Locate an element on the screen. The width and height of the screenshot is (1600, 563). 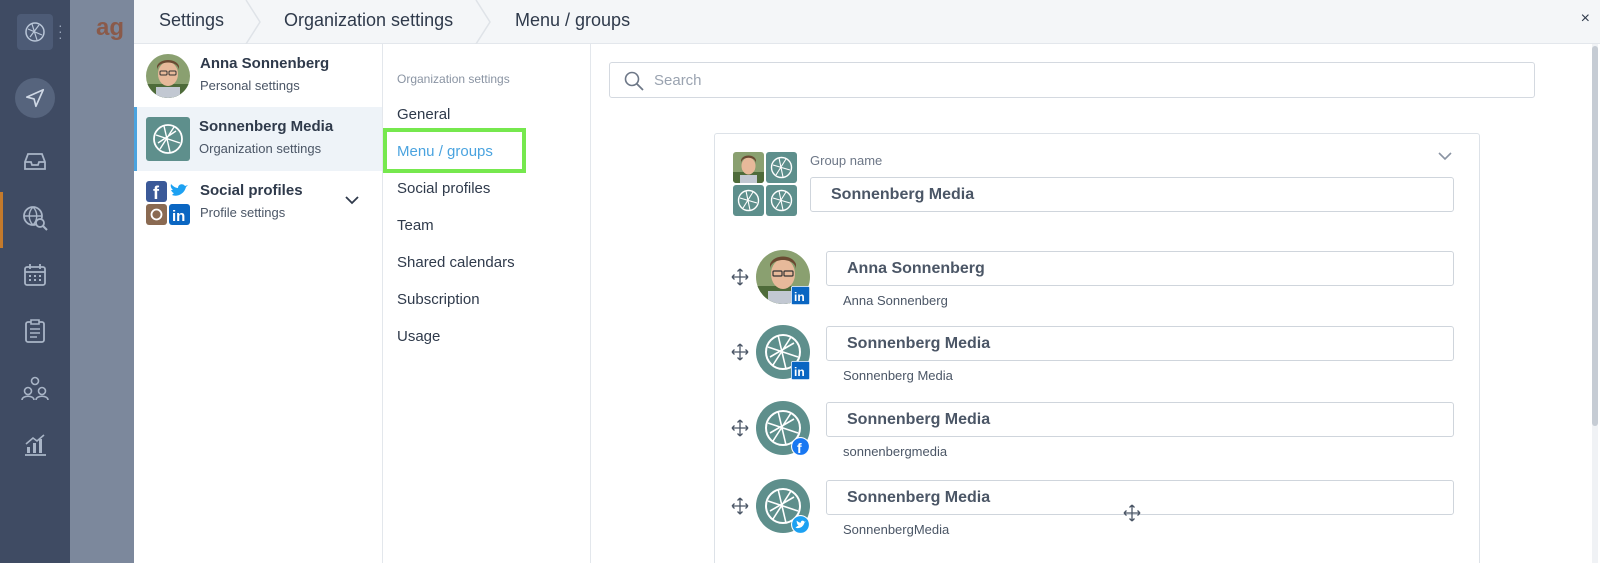
social-profiles-collage: f in is located at coordinates (168, 203).